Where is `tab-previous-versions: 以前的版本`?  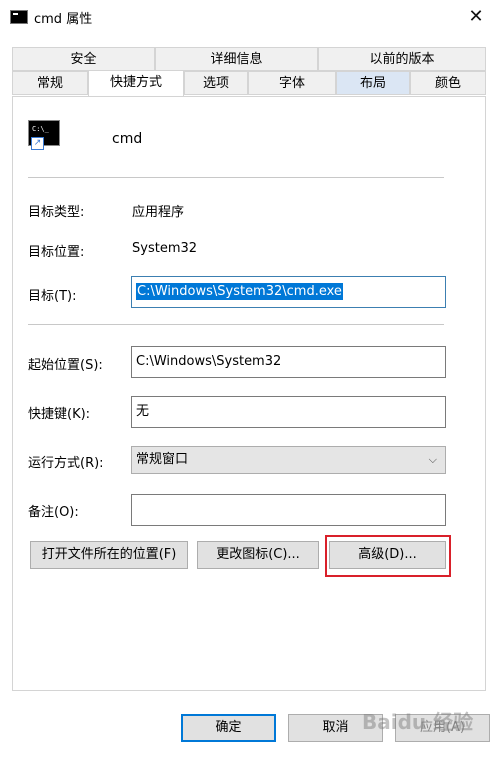 tab-previous-versions: 以前的版本 is located at coordinates (402, 59).